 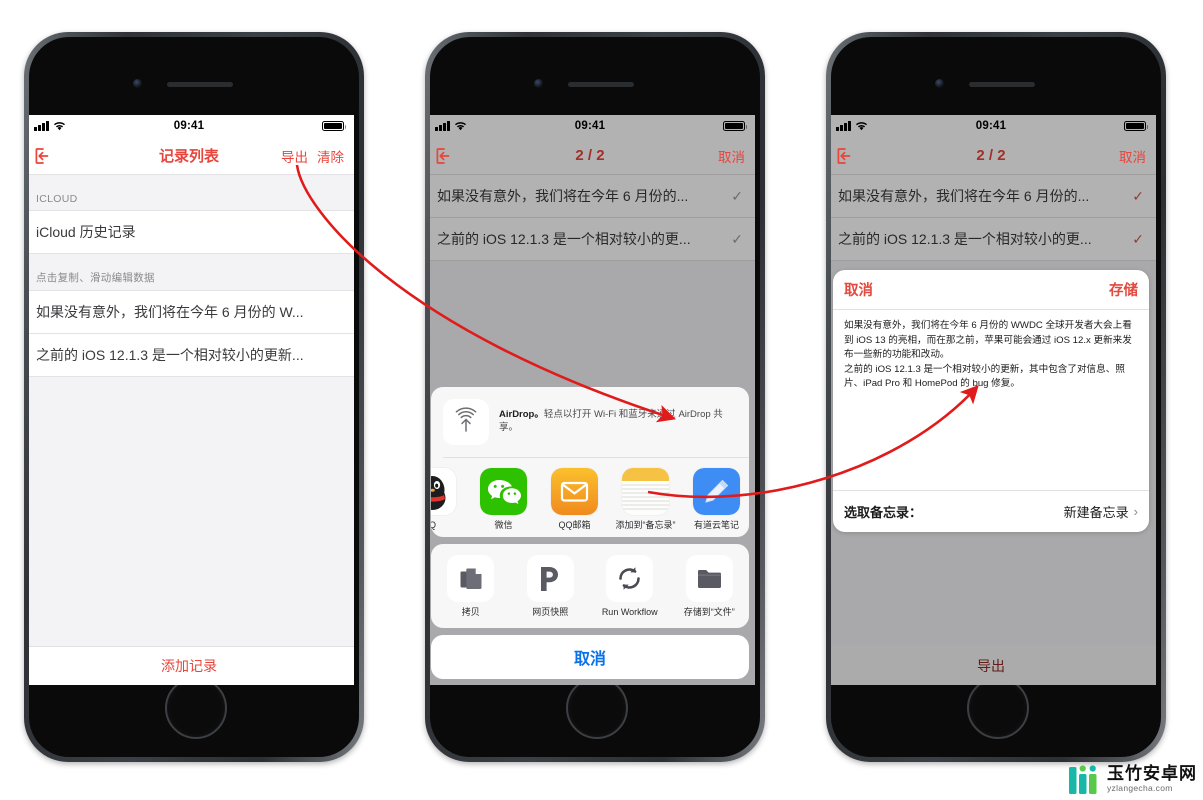 I want to click on qqmail-icon, so click(x=574, y=492).